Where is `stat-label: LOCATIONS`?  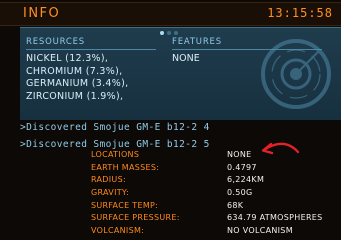
stat-label: LOCATIONS is located at coordinates (115, 154).